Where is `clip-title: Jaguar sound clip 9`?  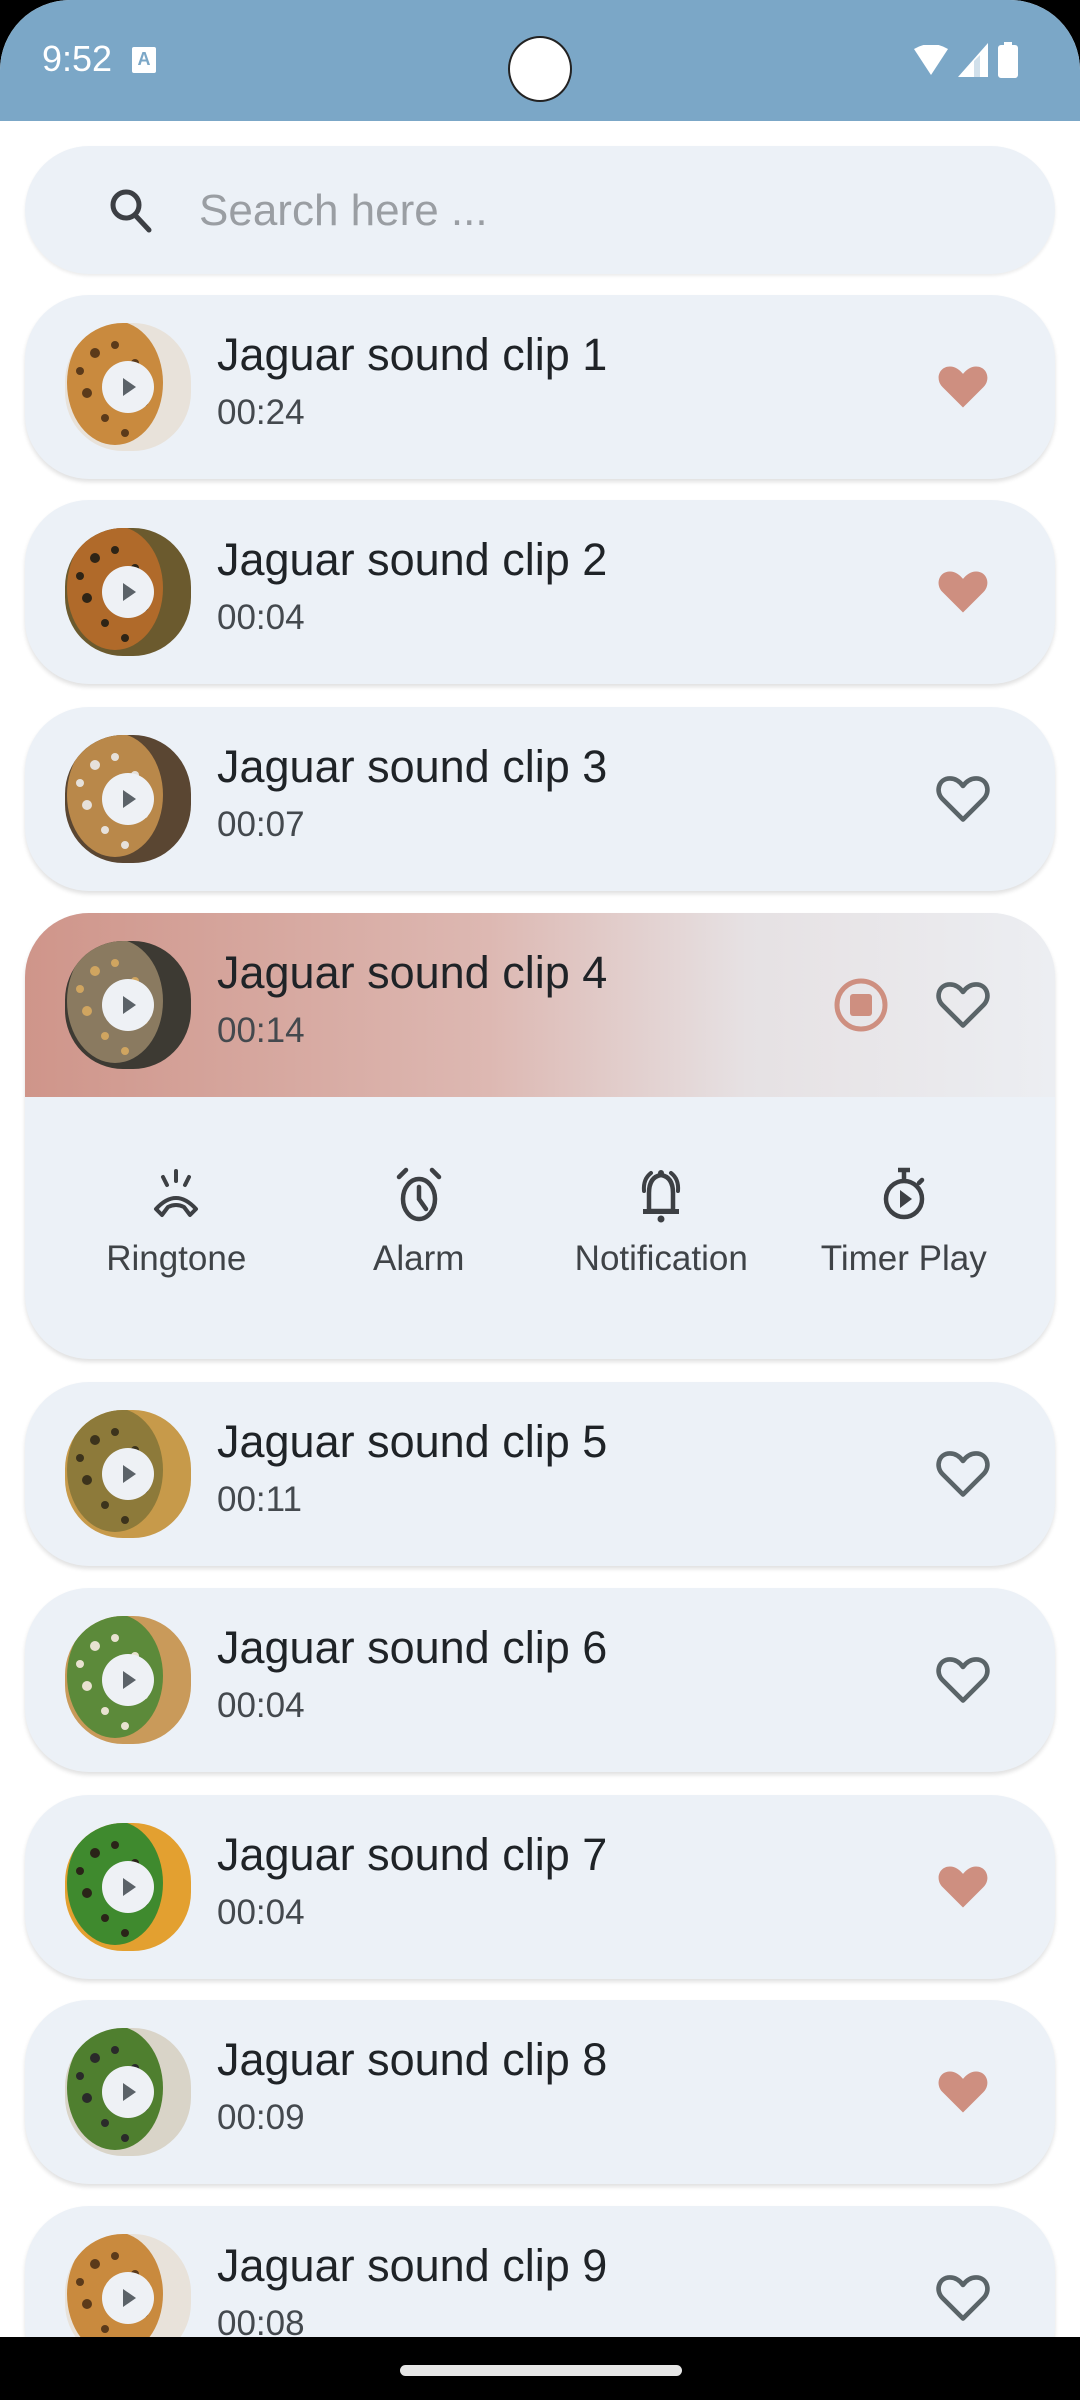 clip-title: Jaguar sound clip 9 is located at coordinates (412, 2265).